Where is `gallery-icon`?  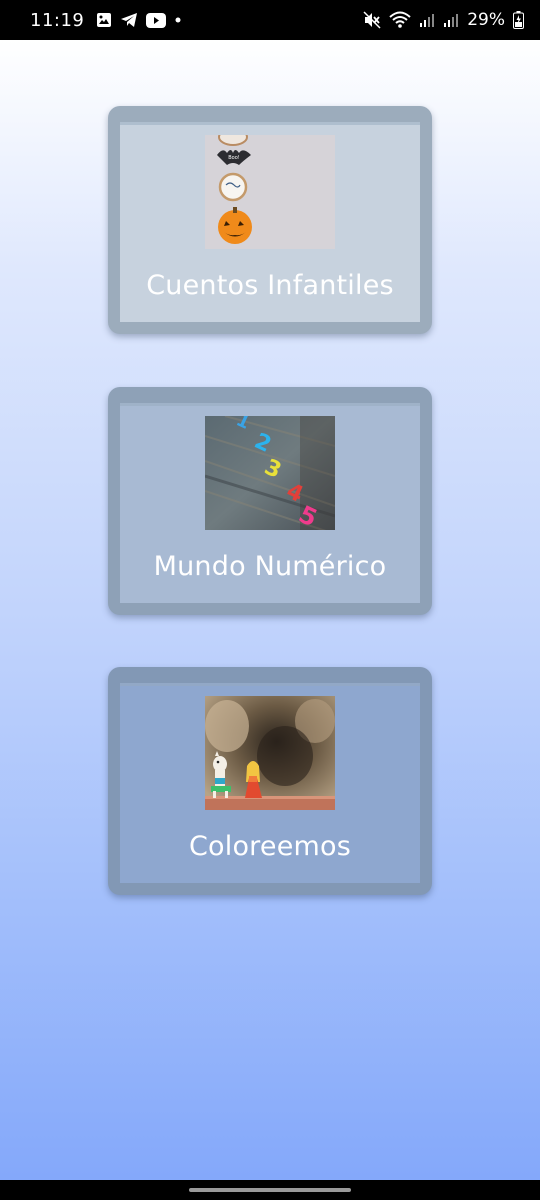
gallery-icon is located at coordinates (104, 20).